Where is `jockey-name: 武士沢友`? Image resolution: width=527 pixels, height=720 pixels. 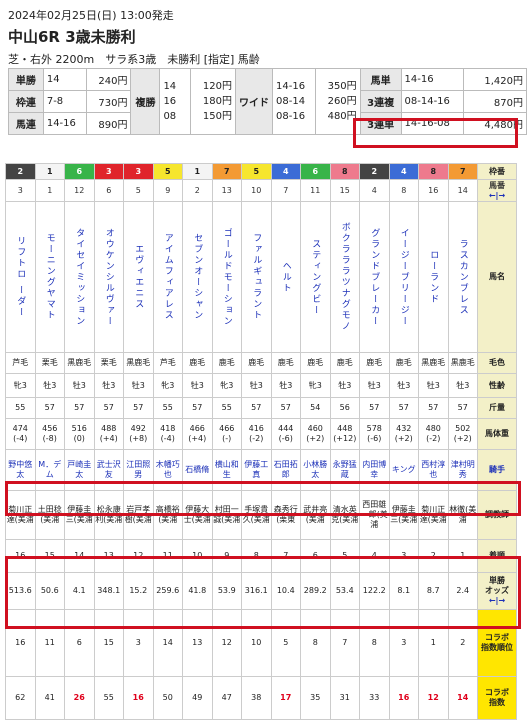 jockey-name: 武士沢友 is located at coordinates (108, 470).